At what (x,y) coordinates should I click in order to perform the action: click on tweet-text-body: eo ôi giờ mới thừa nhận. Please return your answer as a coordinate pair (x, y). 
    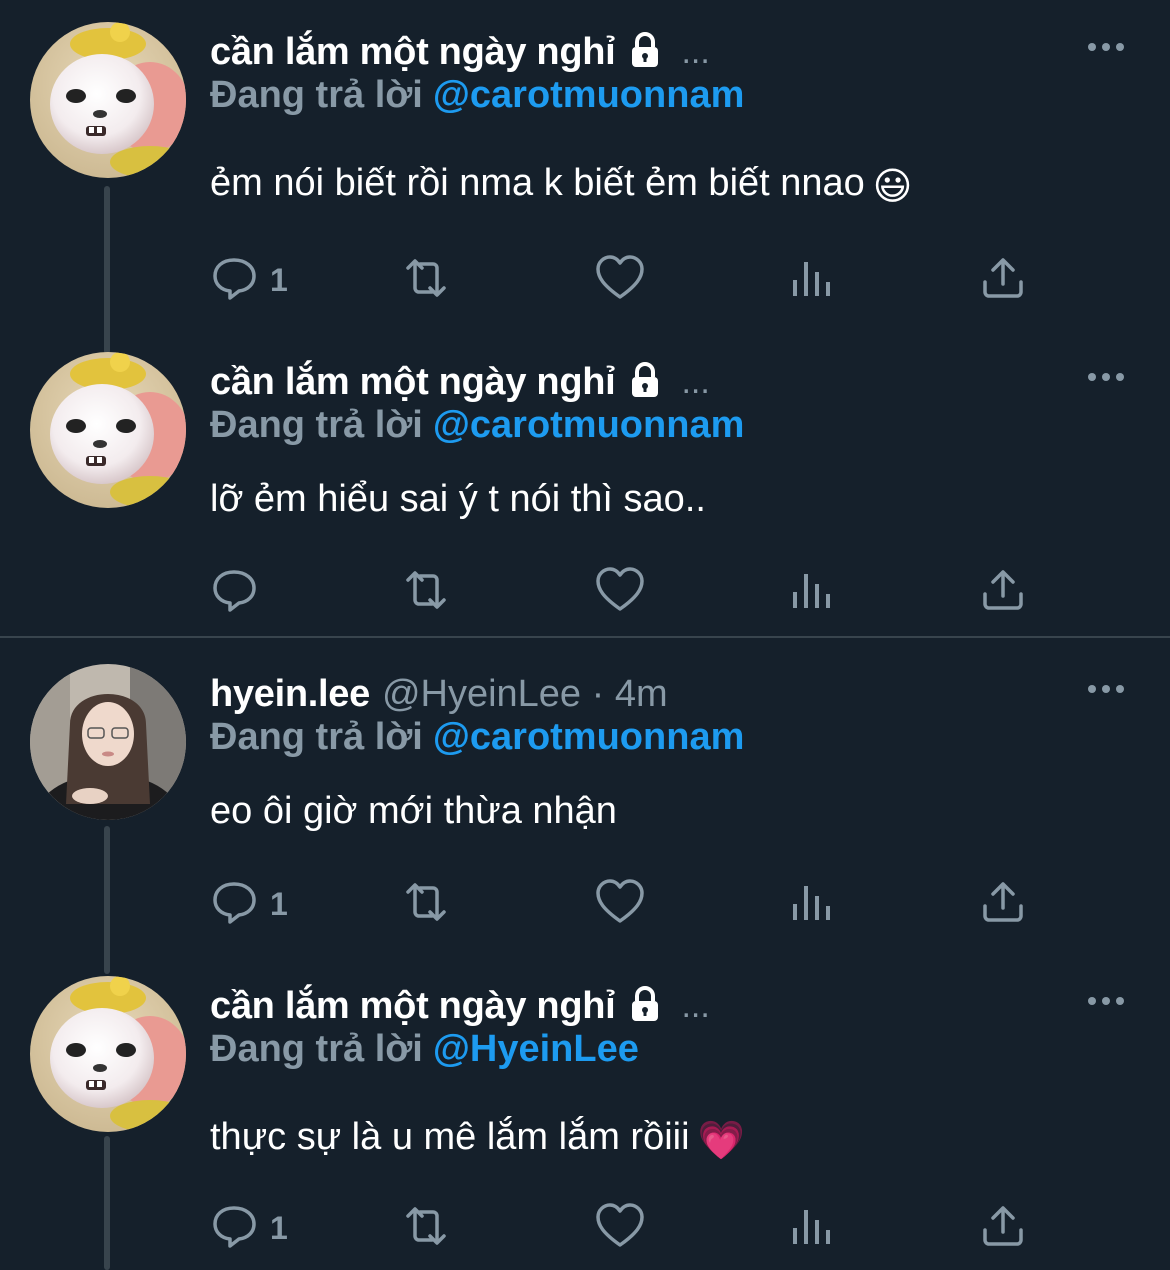
    Looking at the image, I should click on (413, 811).